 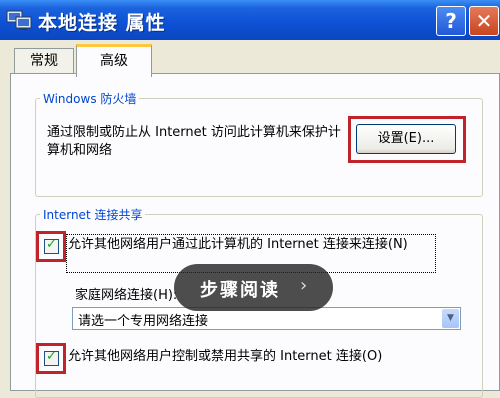 I want to click on network-connection-icon, so click(x=19, y=20).